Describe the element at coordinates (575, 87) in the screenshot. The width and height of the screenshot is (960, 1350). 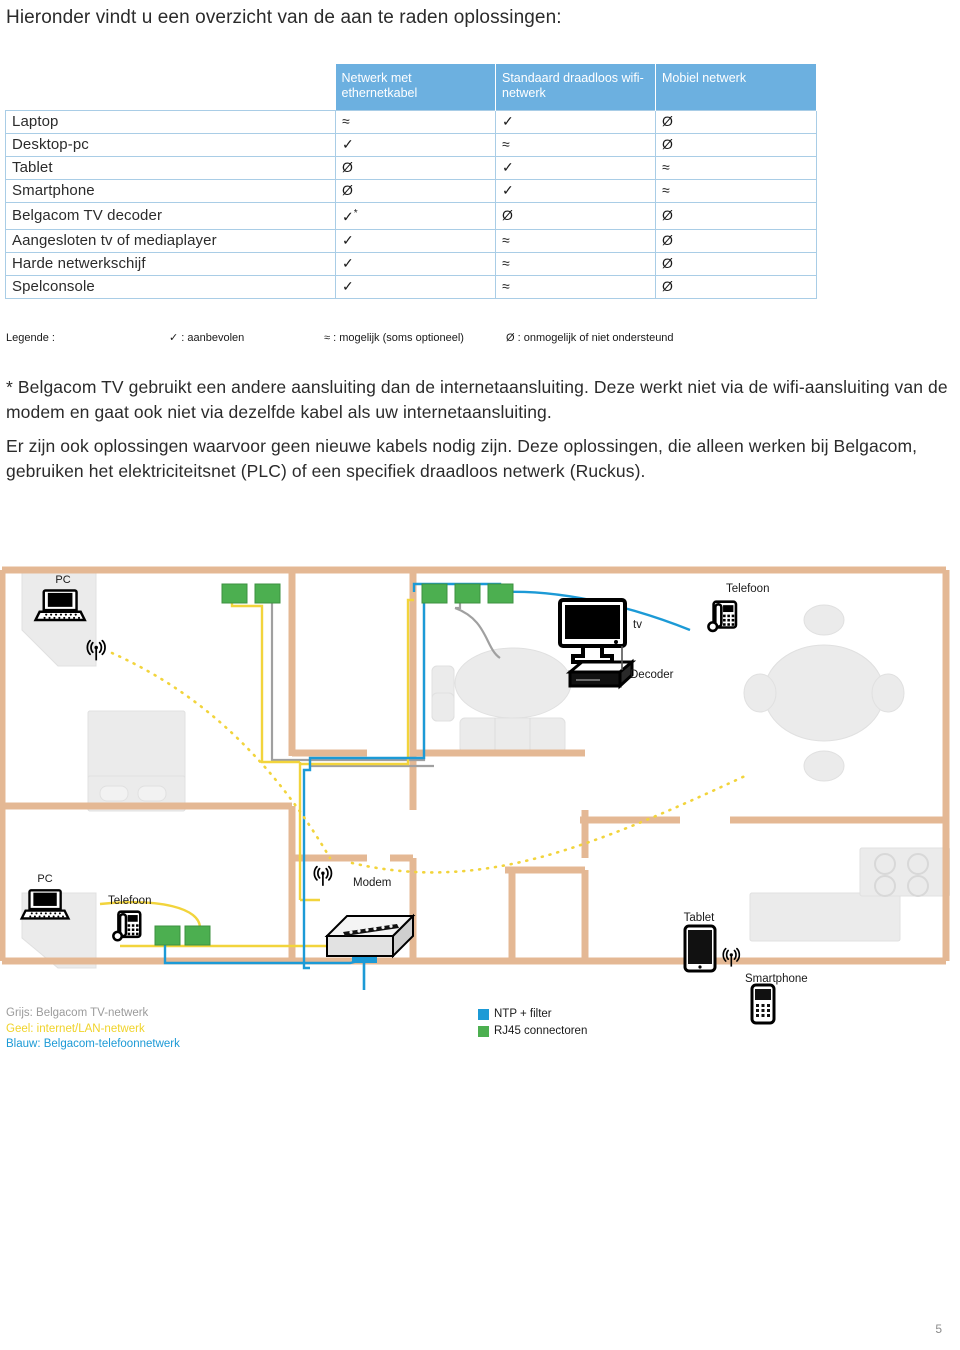
I see `column-header-wifi: Standaard draadloos wifi-netwerk` at that location.